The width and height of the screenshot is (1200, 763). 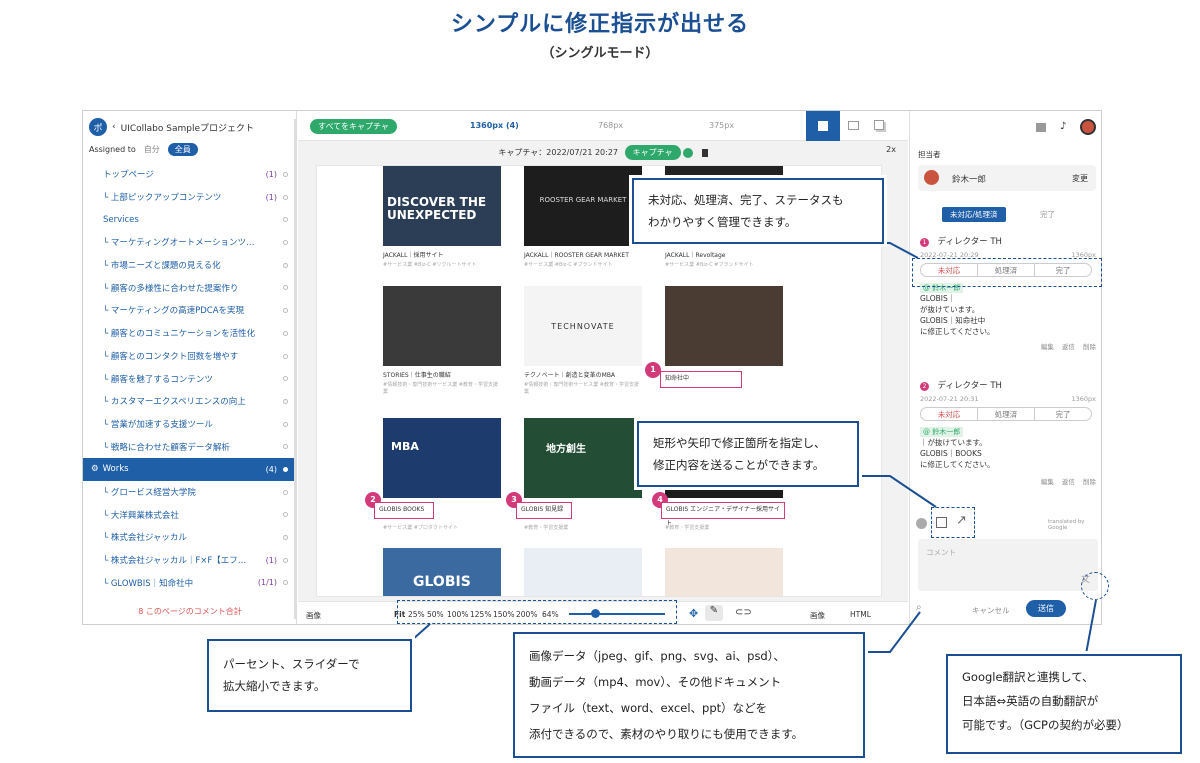 I want to click on callout-line: 添付できるので、素材のやり取りにも使用できます。, so click(x=666, y=734).